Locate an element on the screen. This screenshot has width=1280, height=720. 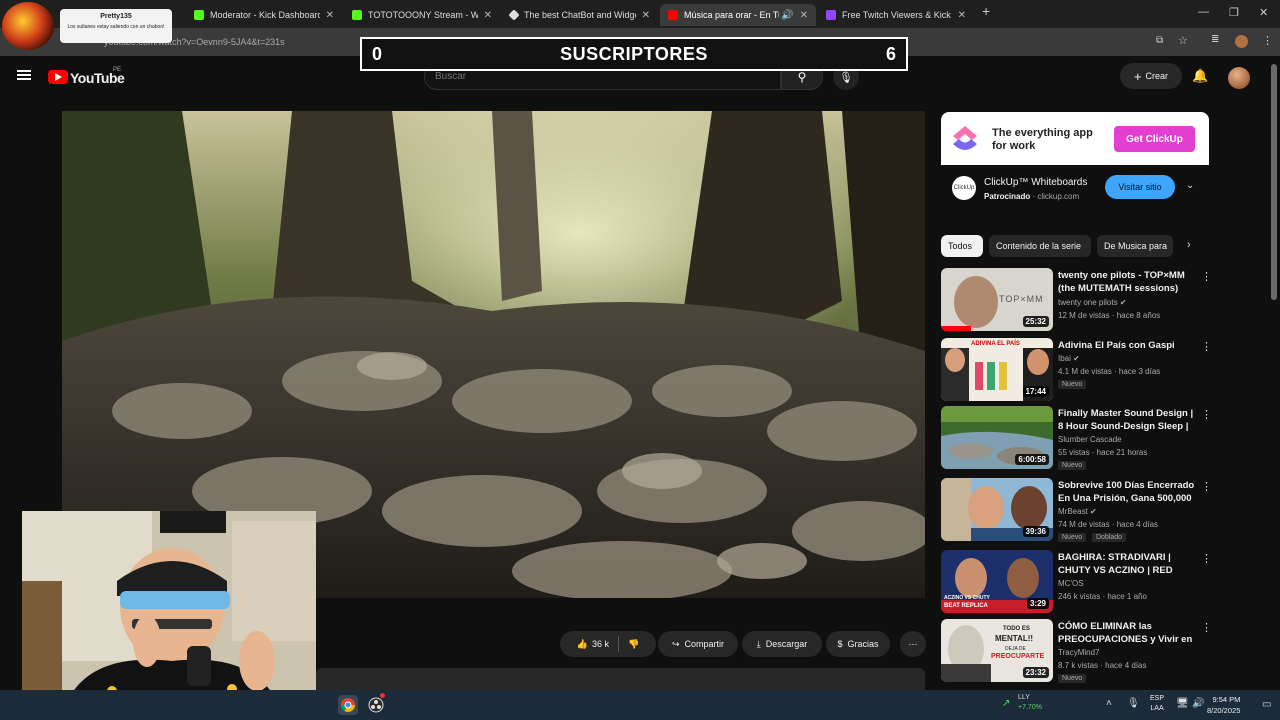
system-clock: 9:54 PM 8/20/2025 is located at coordinates (1223, 705).